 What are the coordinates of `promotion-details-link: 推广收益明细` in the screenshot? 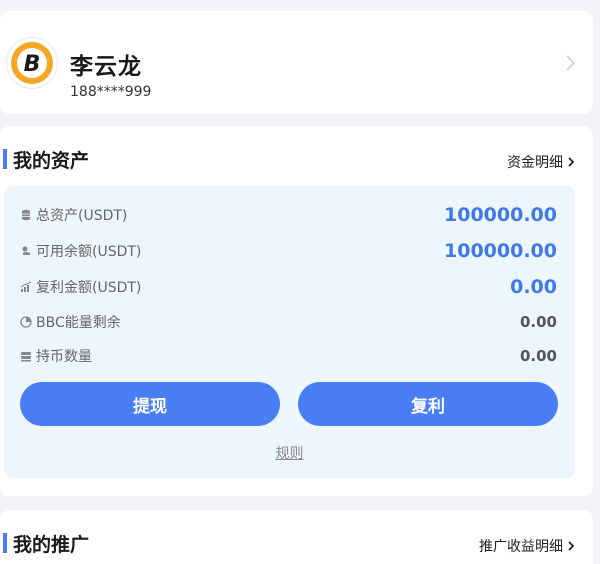 It's located at (527, 546).